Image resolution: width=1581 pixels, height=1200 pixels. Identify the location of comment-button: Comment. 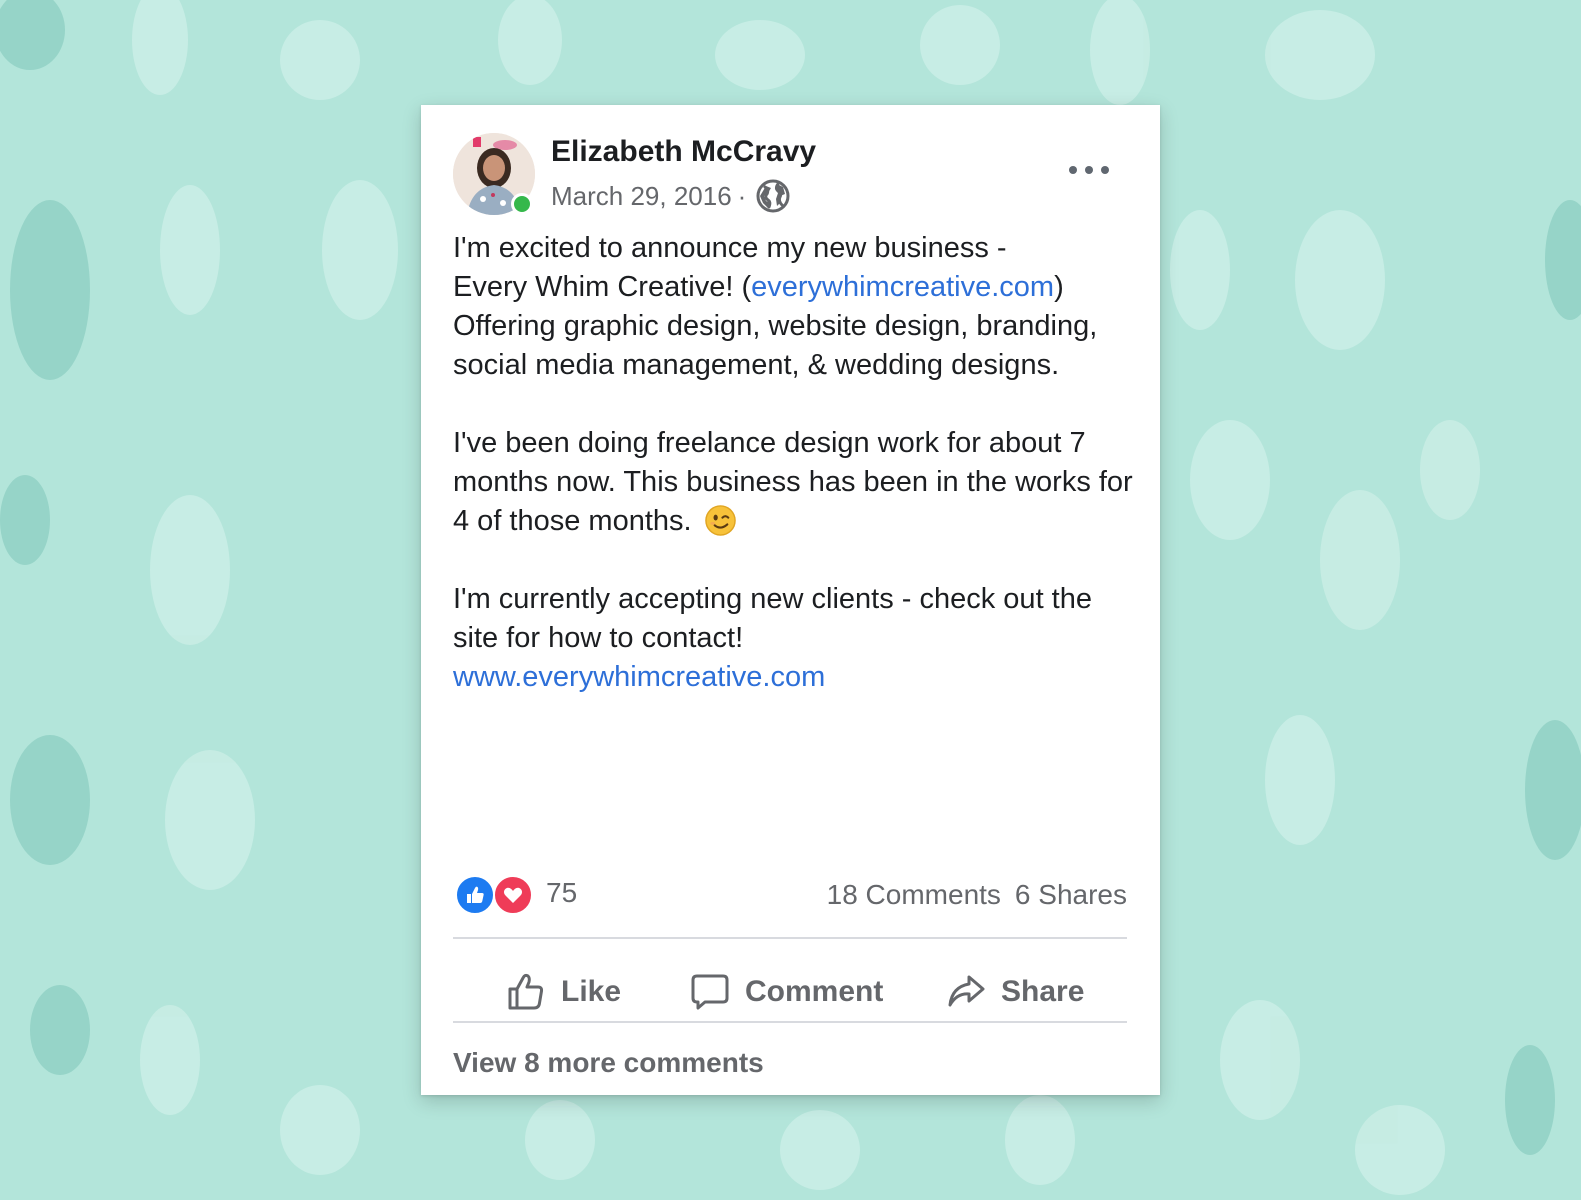
(786, 992).